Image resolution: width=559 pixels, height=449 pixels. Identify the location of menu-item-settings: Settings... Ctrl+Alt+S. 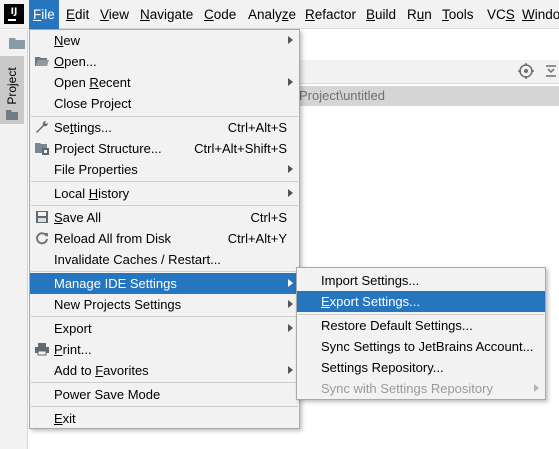
(164, 127).